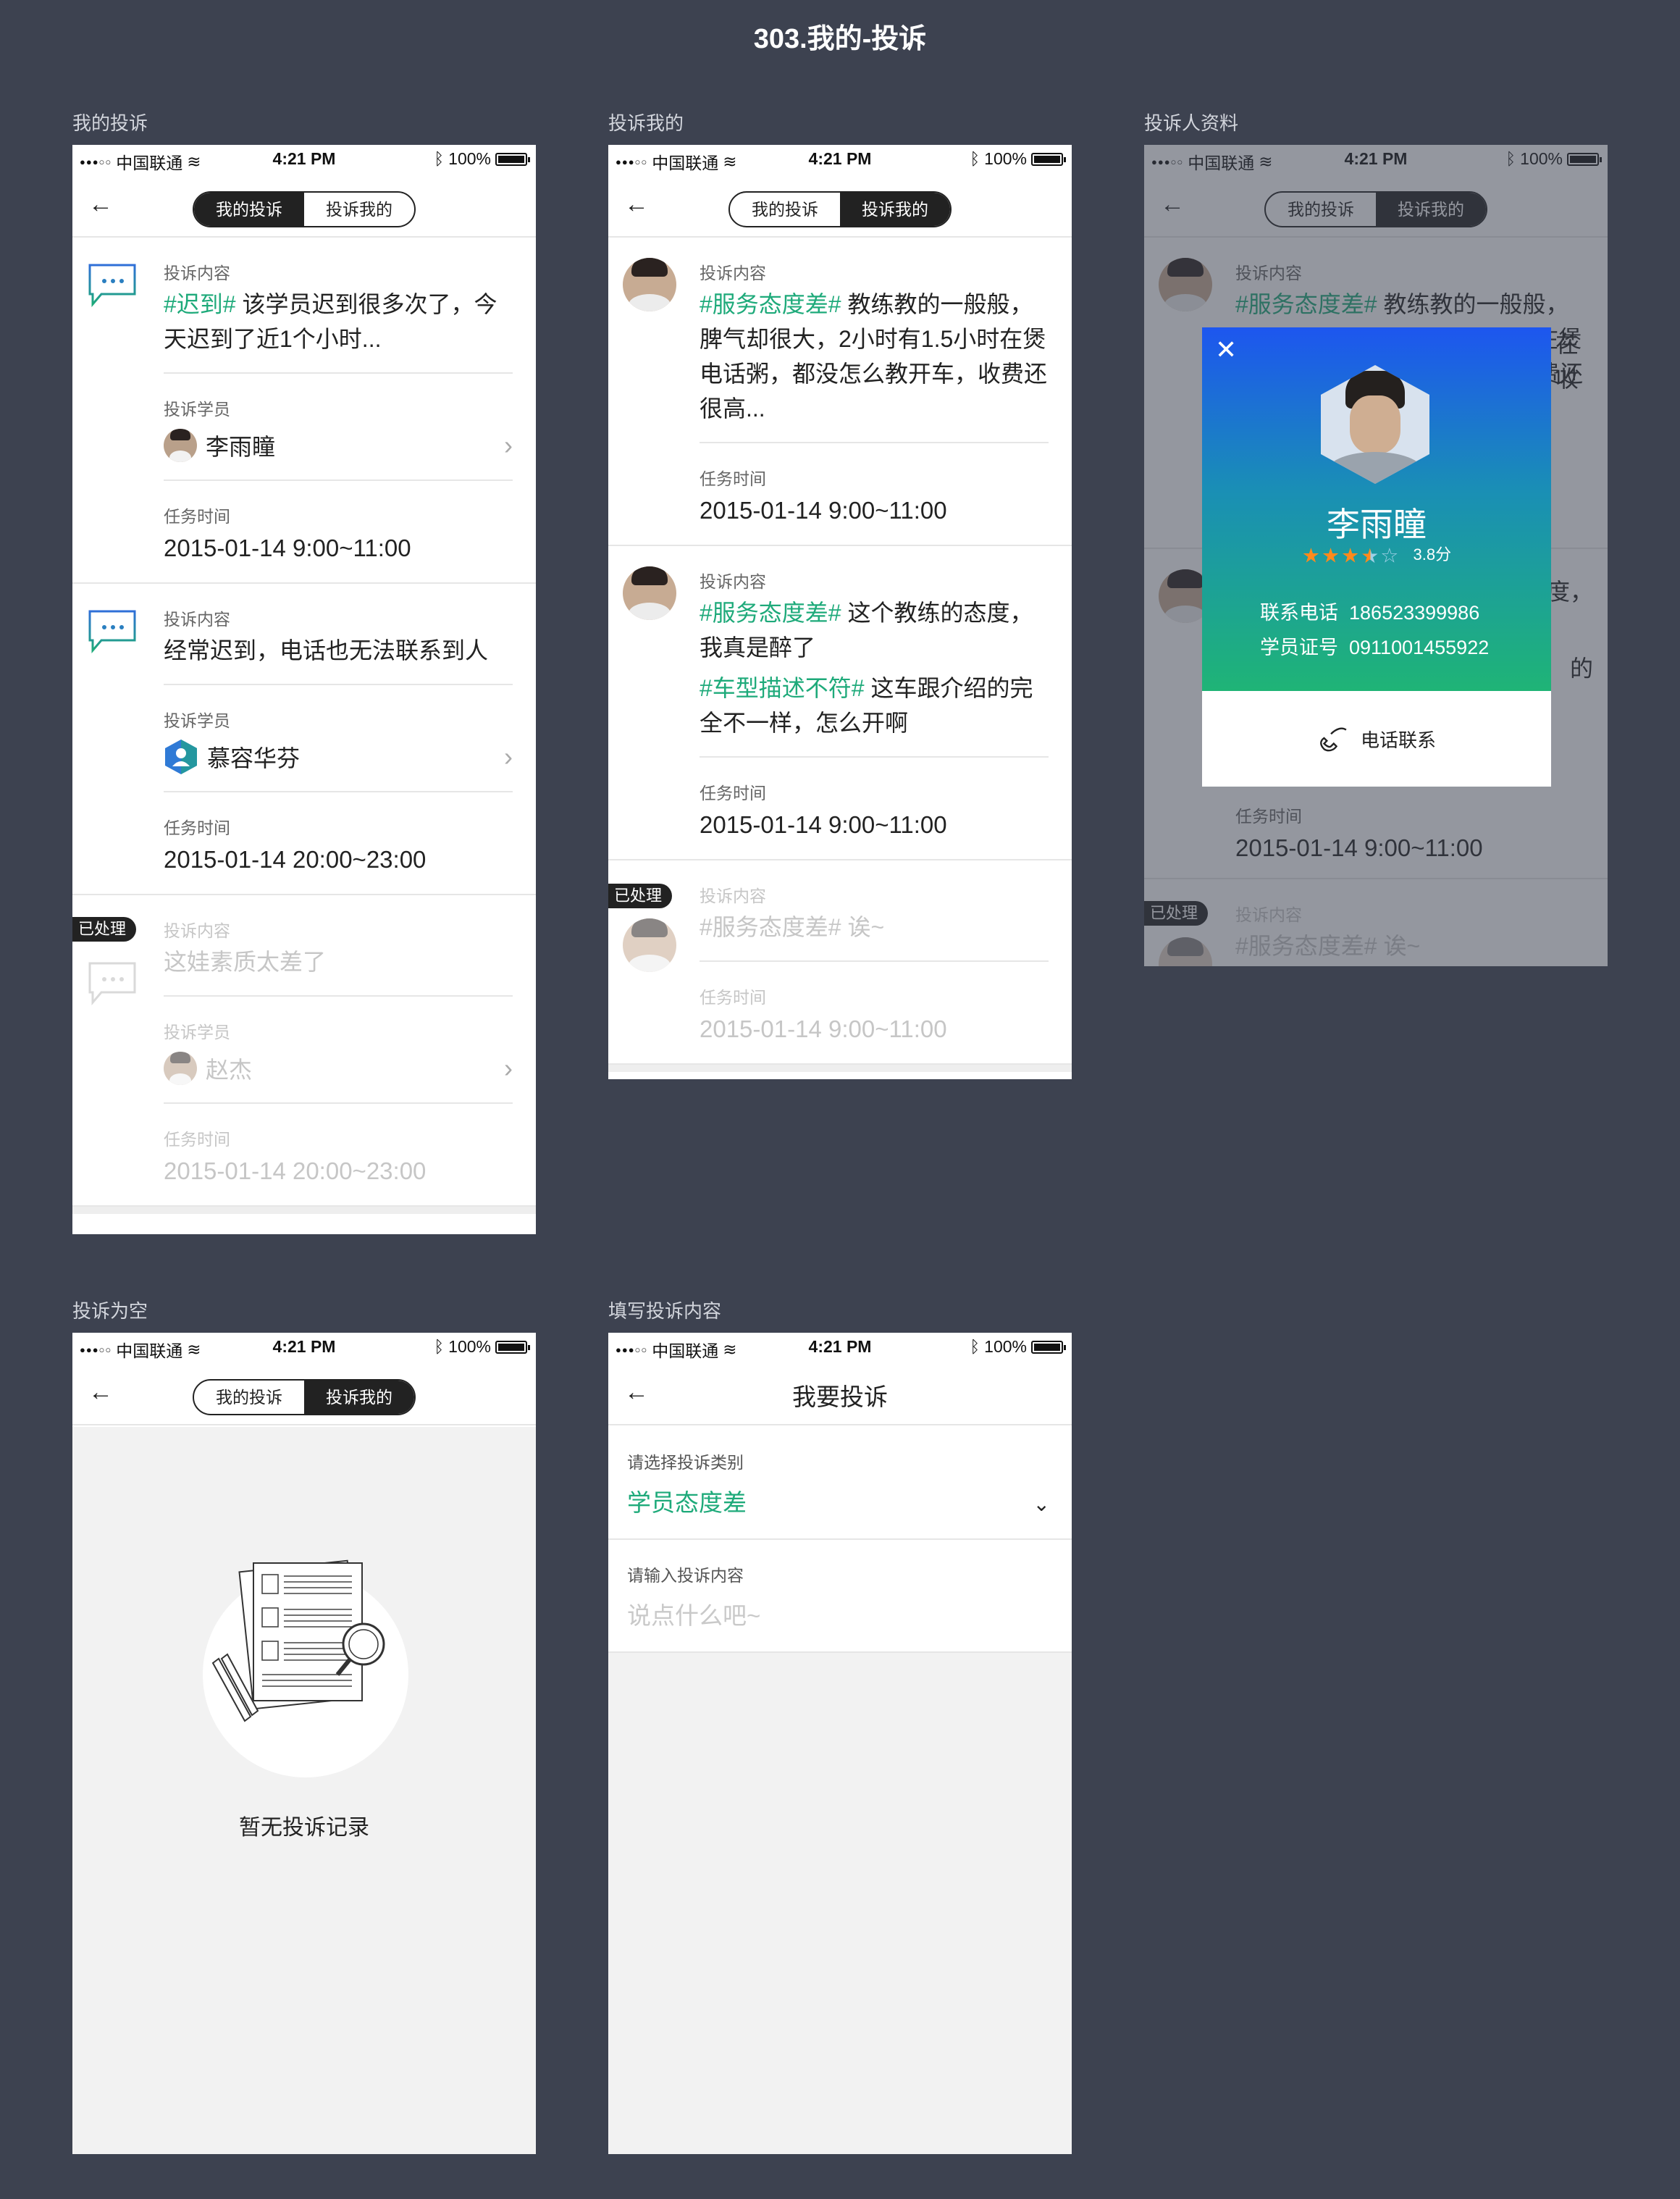 This screenshot has width=1680, height=2199. What do you see at coordinates (338, 757) in the screenshot?
I see `student-row: 慕容华芬 ›` at bounding box center [338, 757].